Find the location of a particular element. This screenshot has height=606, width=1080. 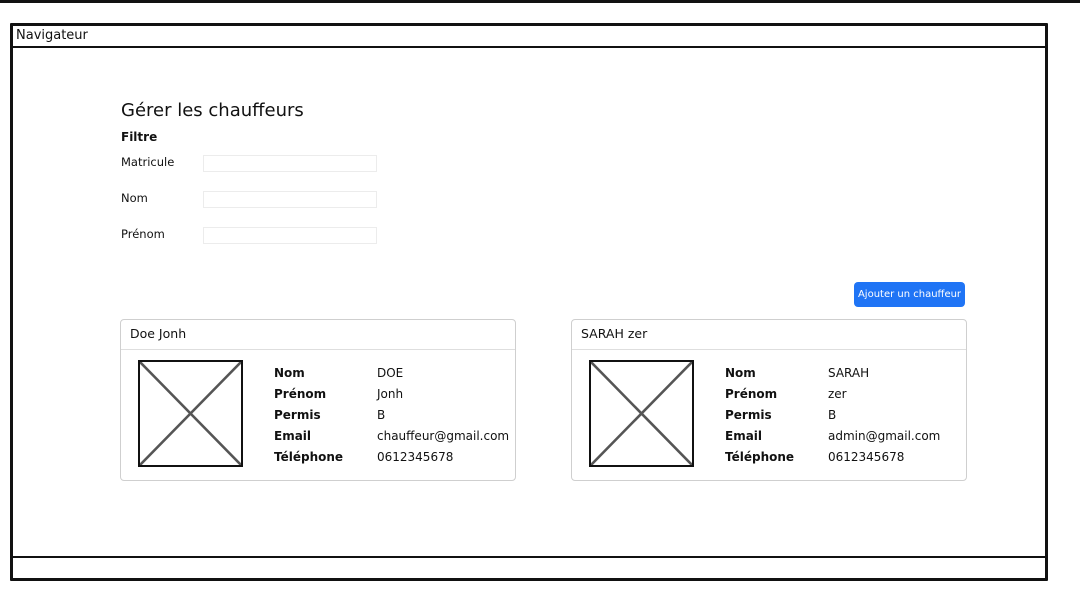

add-driver-button: Ajouter un chauffeur is located at coordinates (909, 294).